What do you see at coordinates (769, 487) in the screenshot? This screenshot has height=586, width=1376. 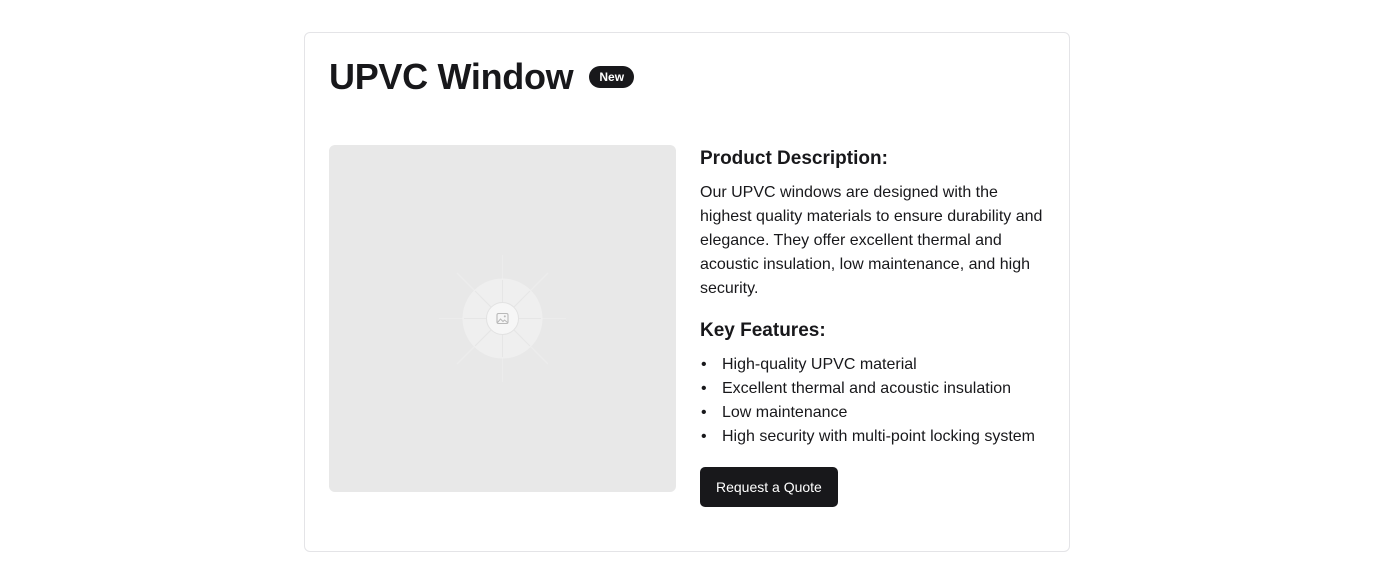 I see `request-quote-button: Request a Quote` at bounding box center [769, 487].